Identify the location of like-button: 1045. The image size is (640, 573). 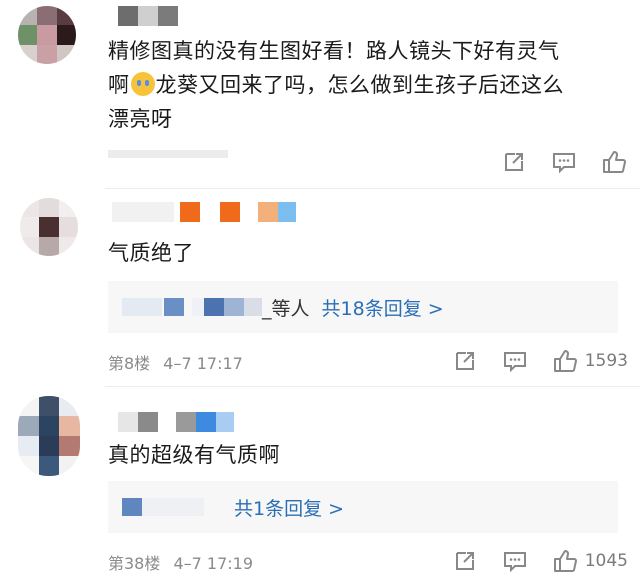
(589, 560).